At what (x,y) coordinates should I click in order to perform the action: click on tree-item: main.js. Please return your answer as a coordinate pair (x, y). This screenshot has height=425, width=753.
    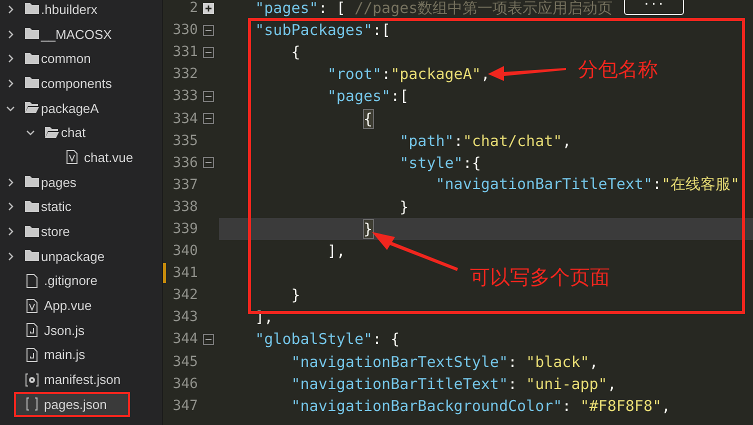
    Looking at the image, I should click on (66, 355).